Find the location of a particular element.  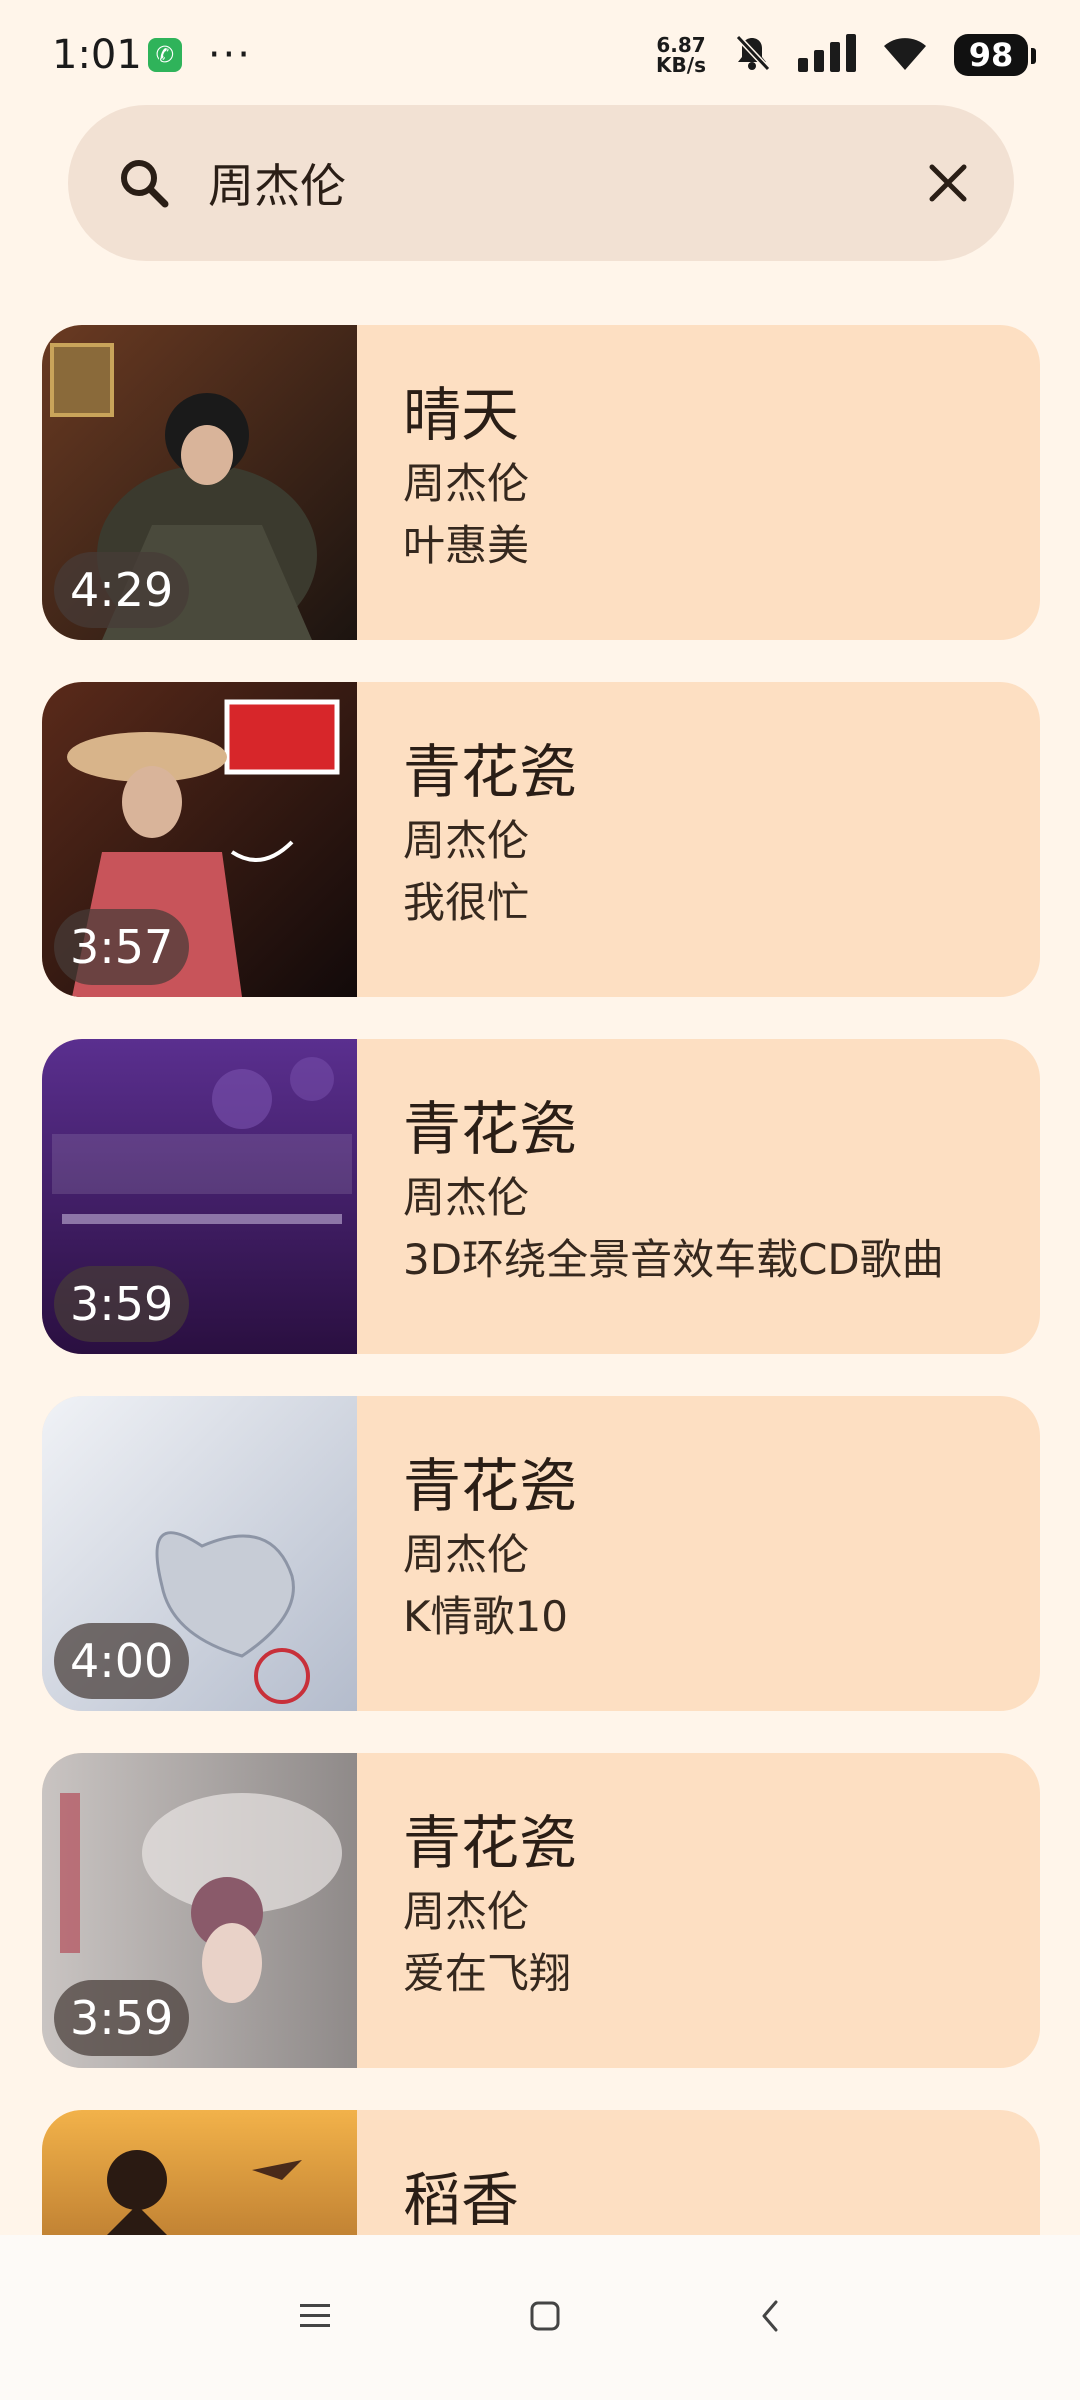

song-album: 3D环绕全景音效车载CD歌曲 is located at coordinates (673, 1259).